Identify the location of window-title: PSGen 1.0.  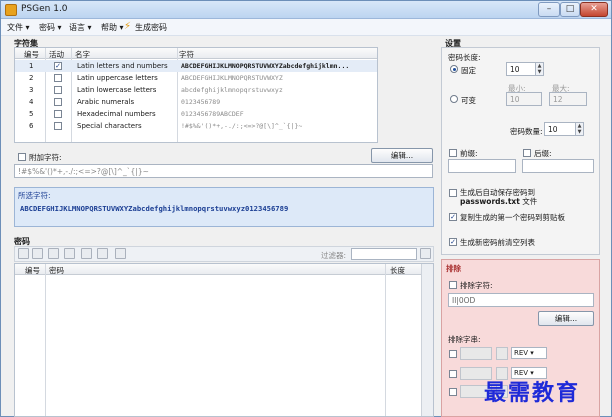
(44, 9).